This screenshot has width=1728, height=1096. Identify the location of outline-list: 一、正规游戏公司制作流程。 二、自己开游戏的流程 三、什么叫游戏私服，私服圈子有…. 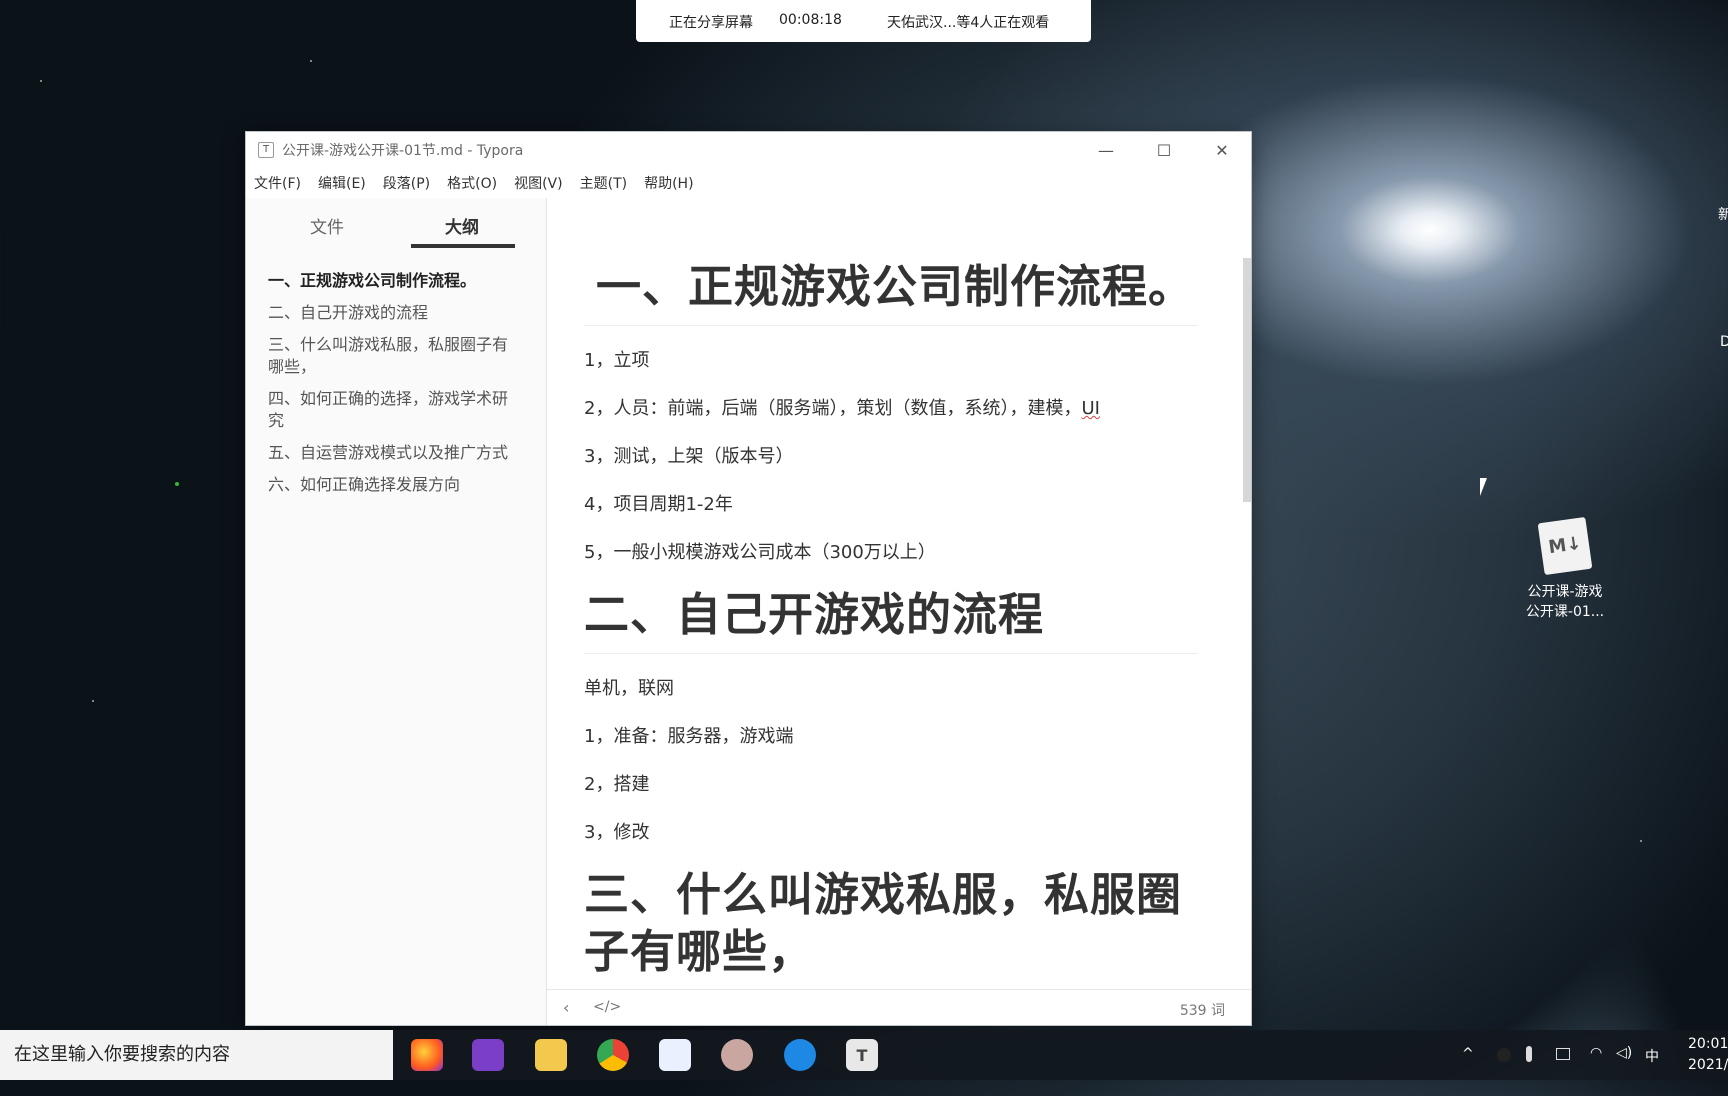
(379, 372).